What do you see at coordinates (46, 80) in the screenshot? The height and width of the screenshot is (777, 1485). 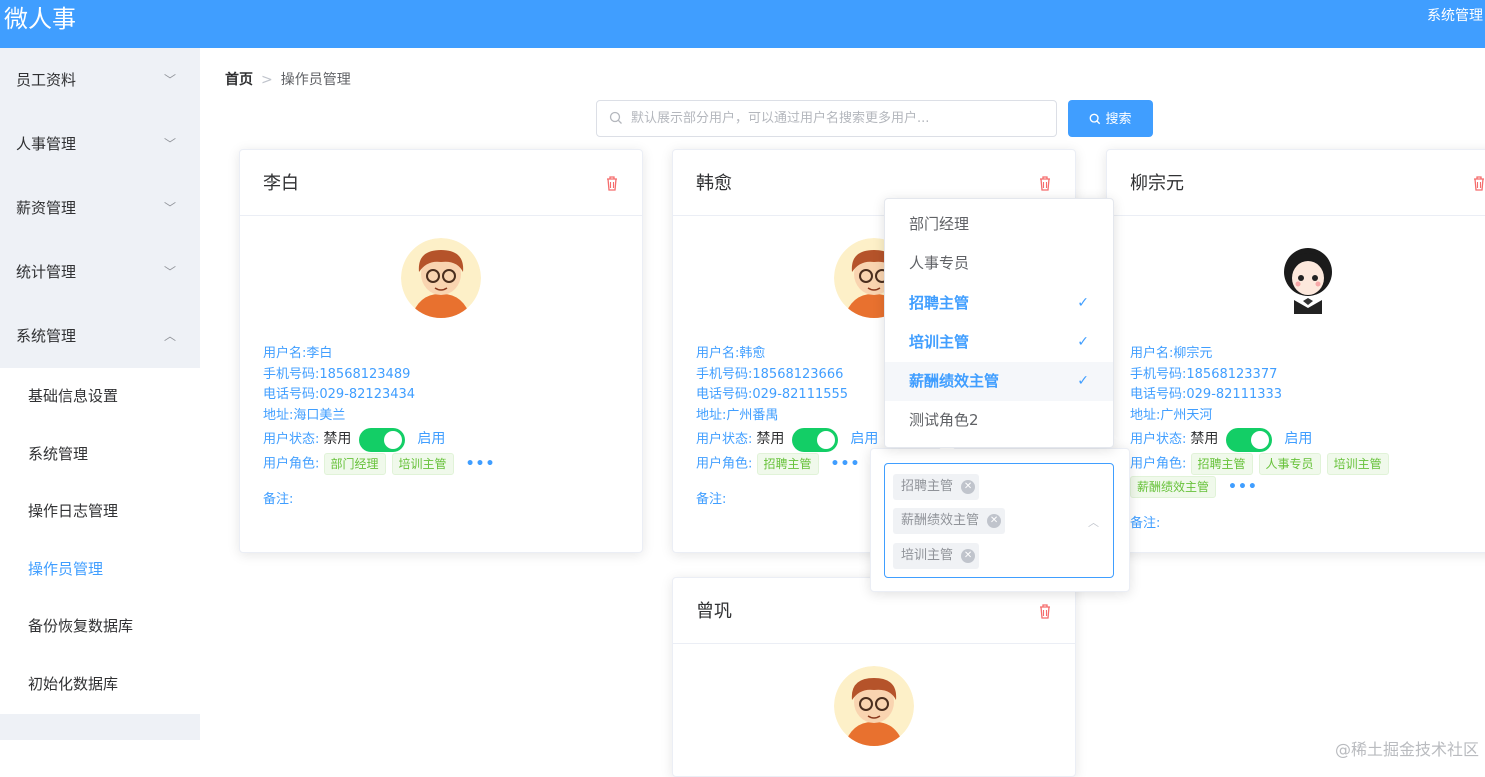 I see `sidebar-item-label: 员工资料` at bounding box center [46, 80].